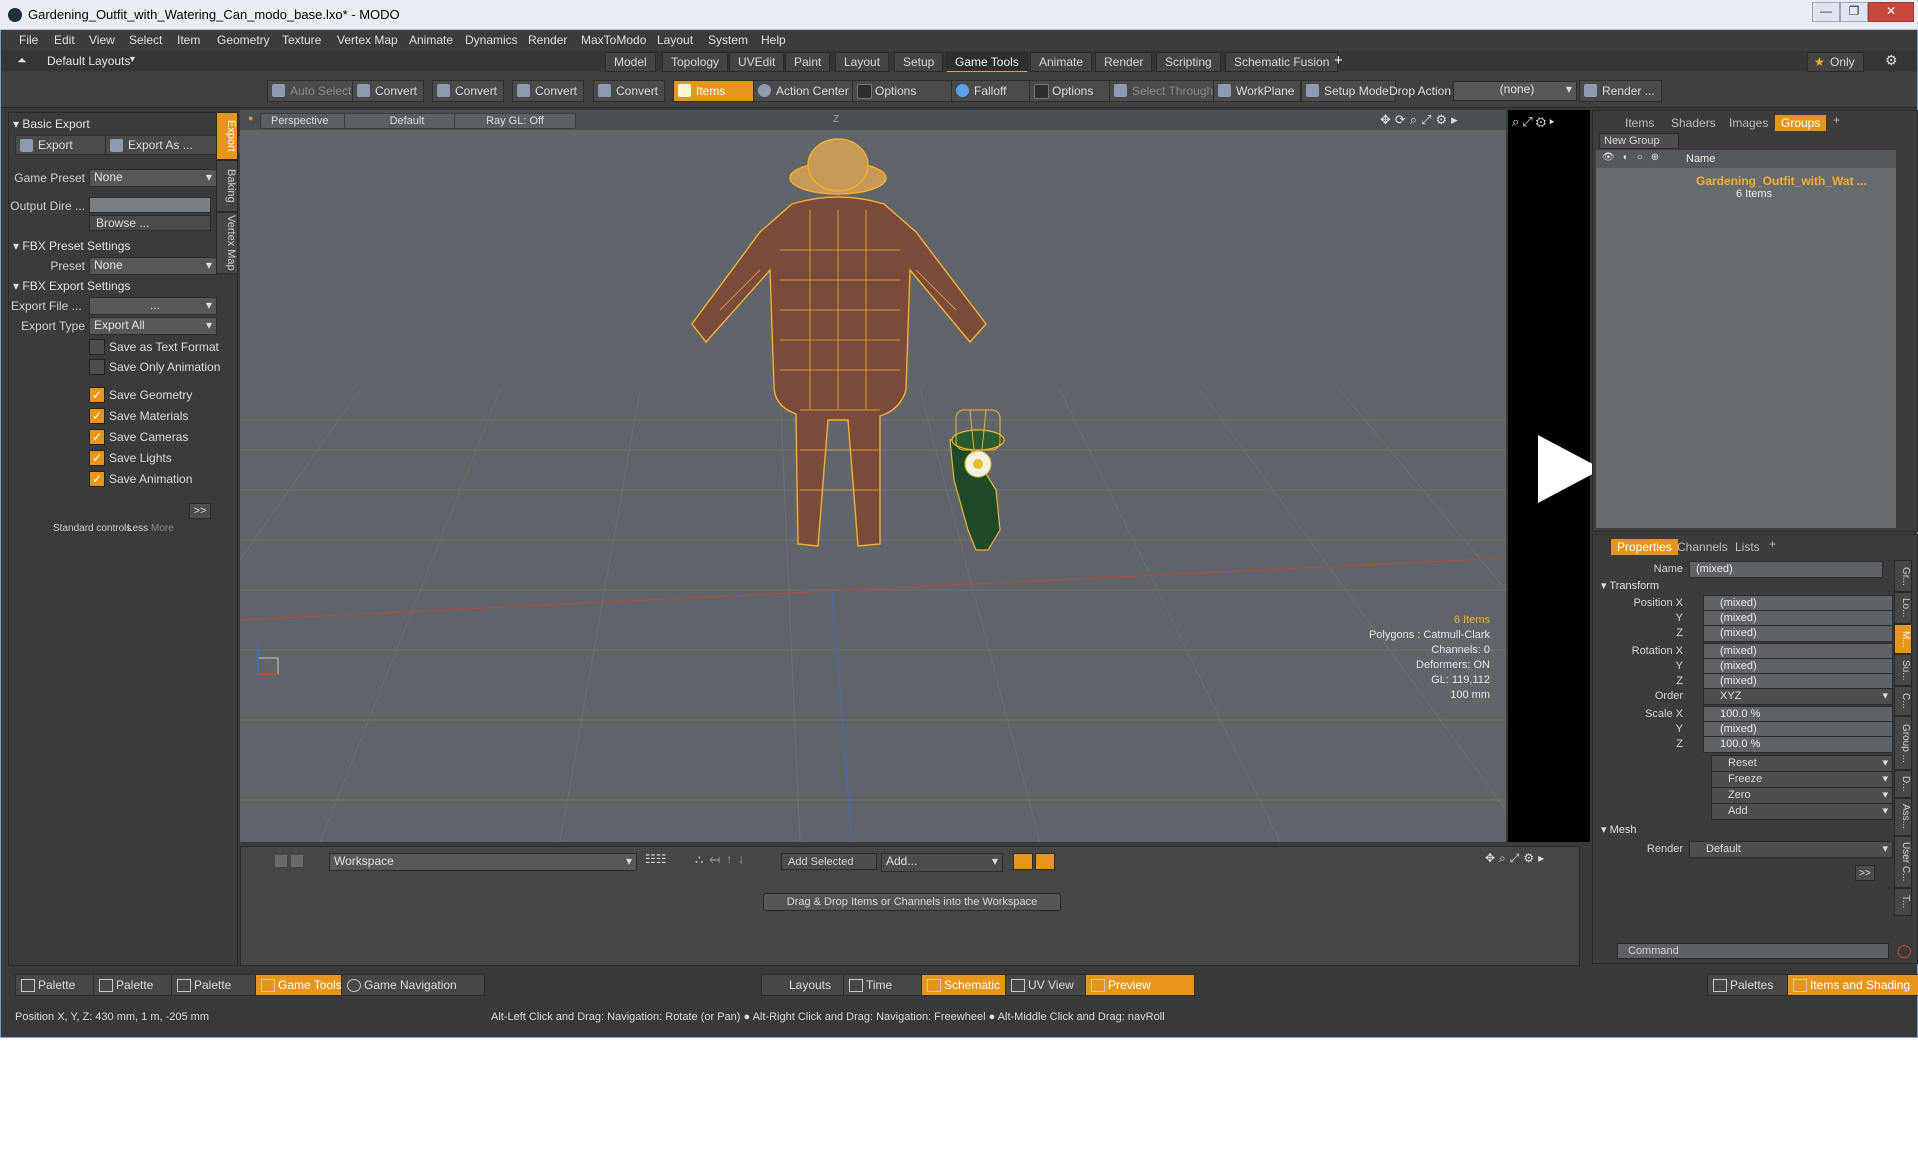 This screenshot has height=1158, width=1918. Describe the element at coordinates (1801, 123) in the screenshot. I see `tab-groups: Groups` at that location.